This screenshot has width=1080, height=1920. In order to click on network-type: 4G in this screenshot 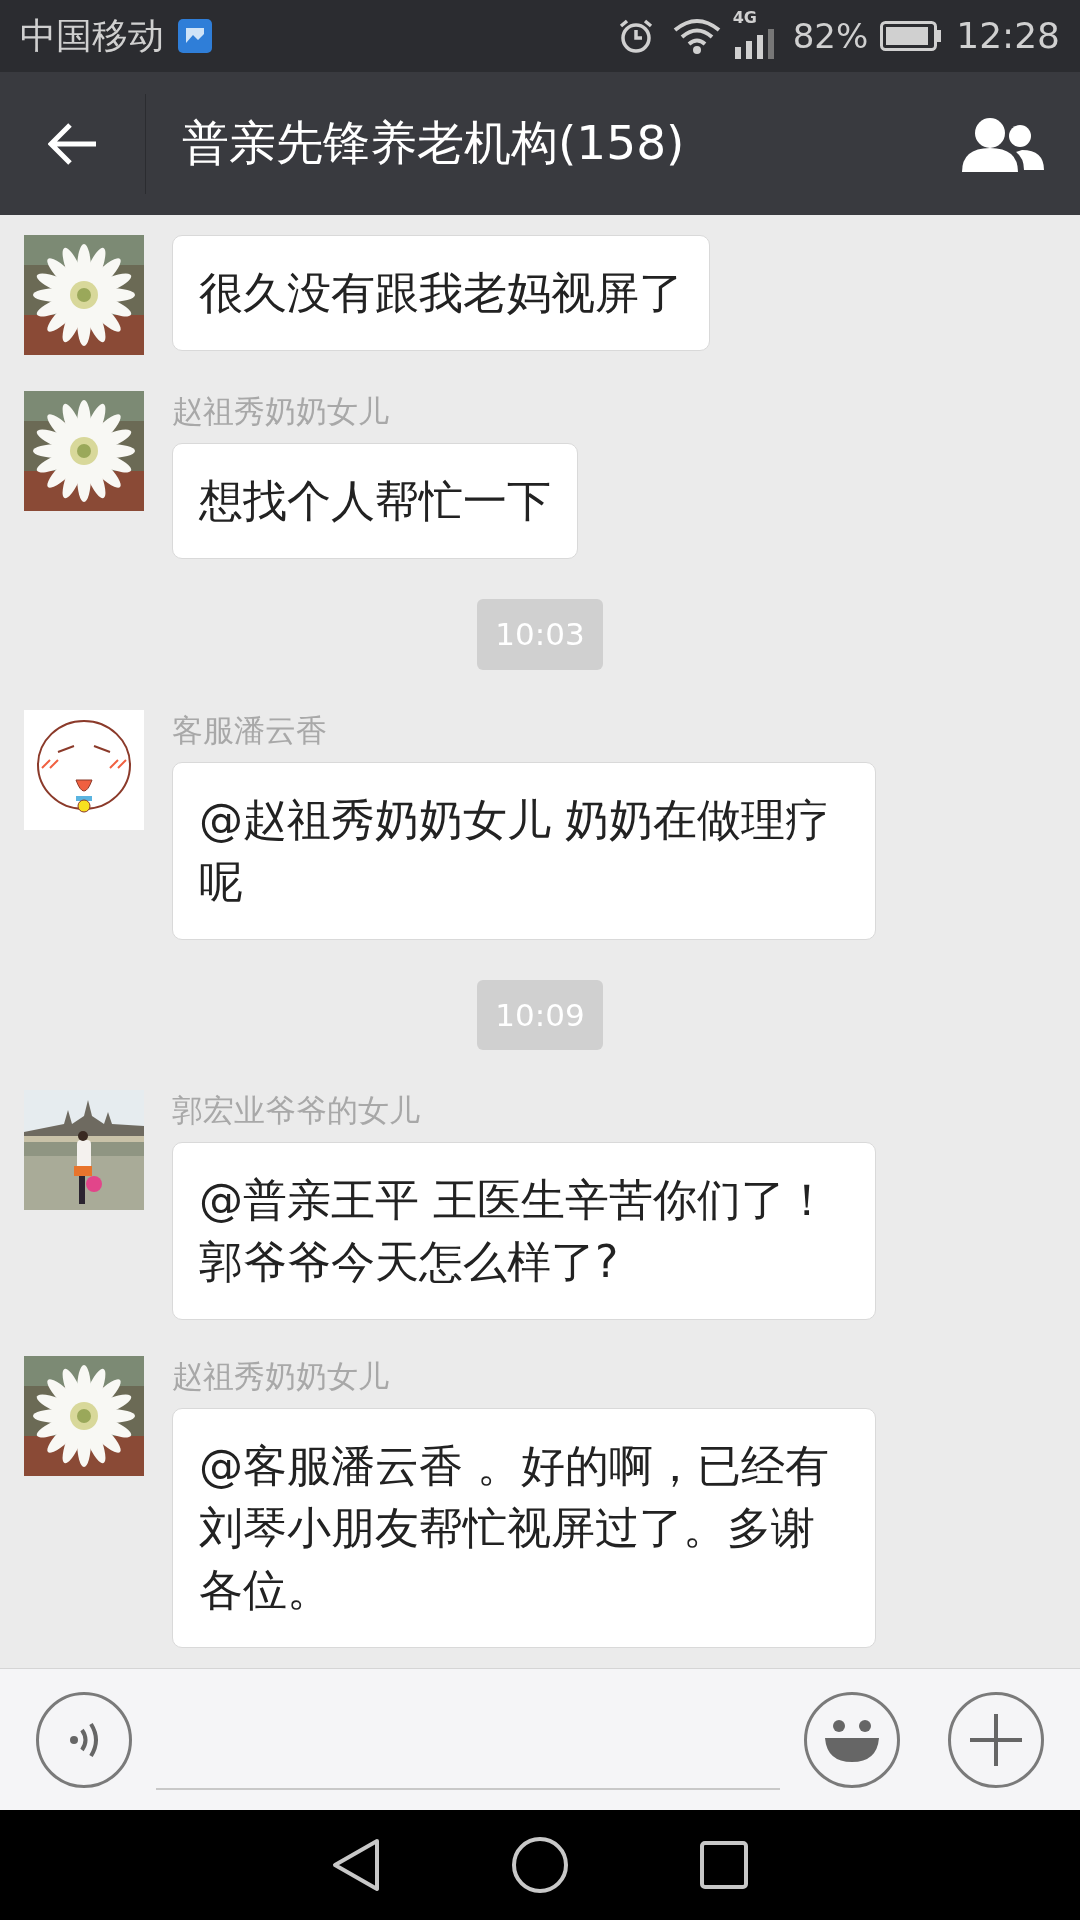, I will do `click(744, 18)`.